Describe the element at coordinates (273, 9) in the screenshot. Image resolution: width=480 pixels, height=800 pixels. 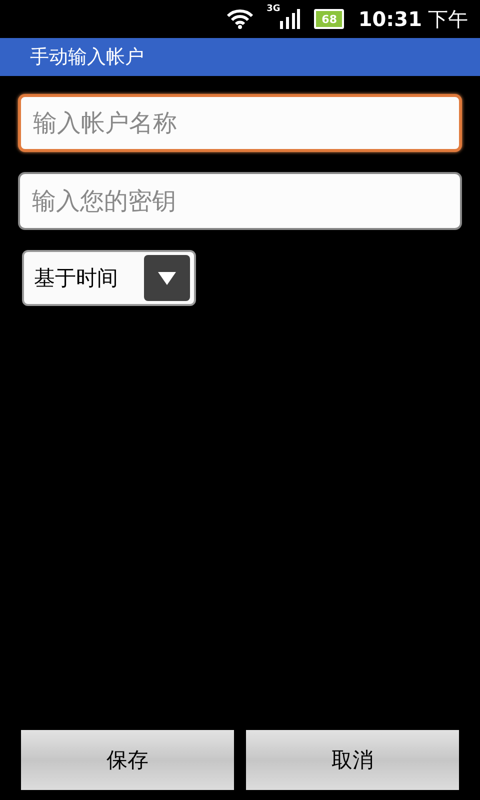
I see `network-type: 3G` at that location.